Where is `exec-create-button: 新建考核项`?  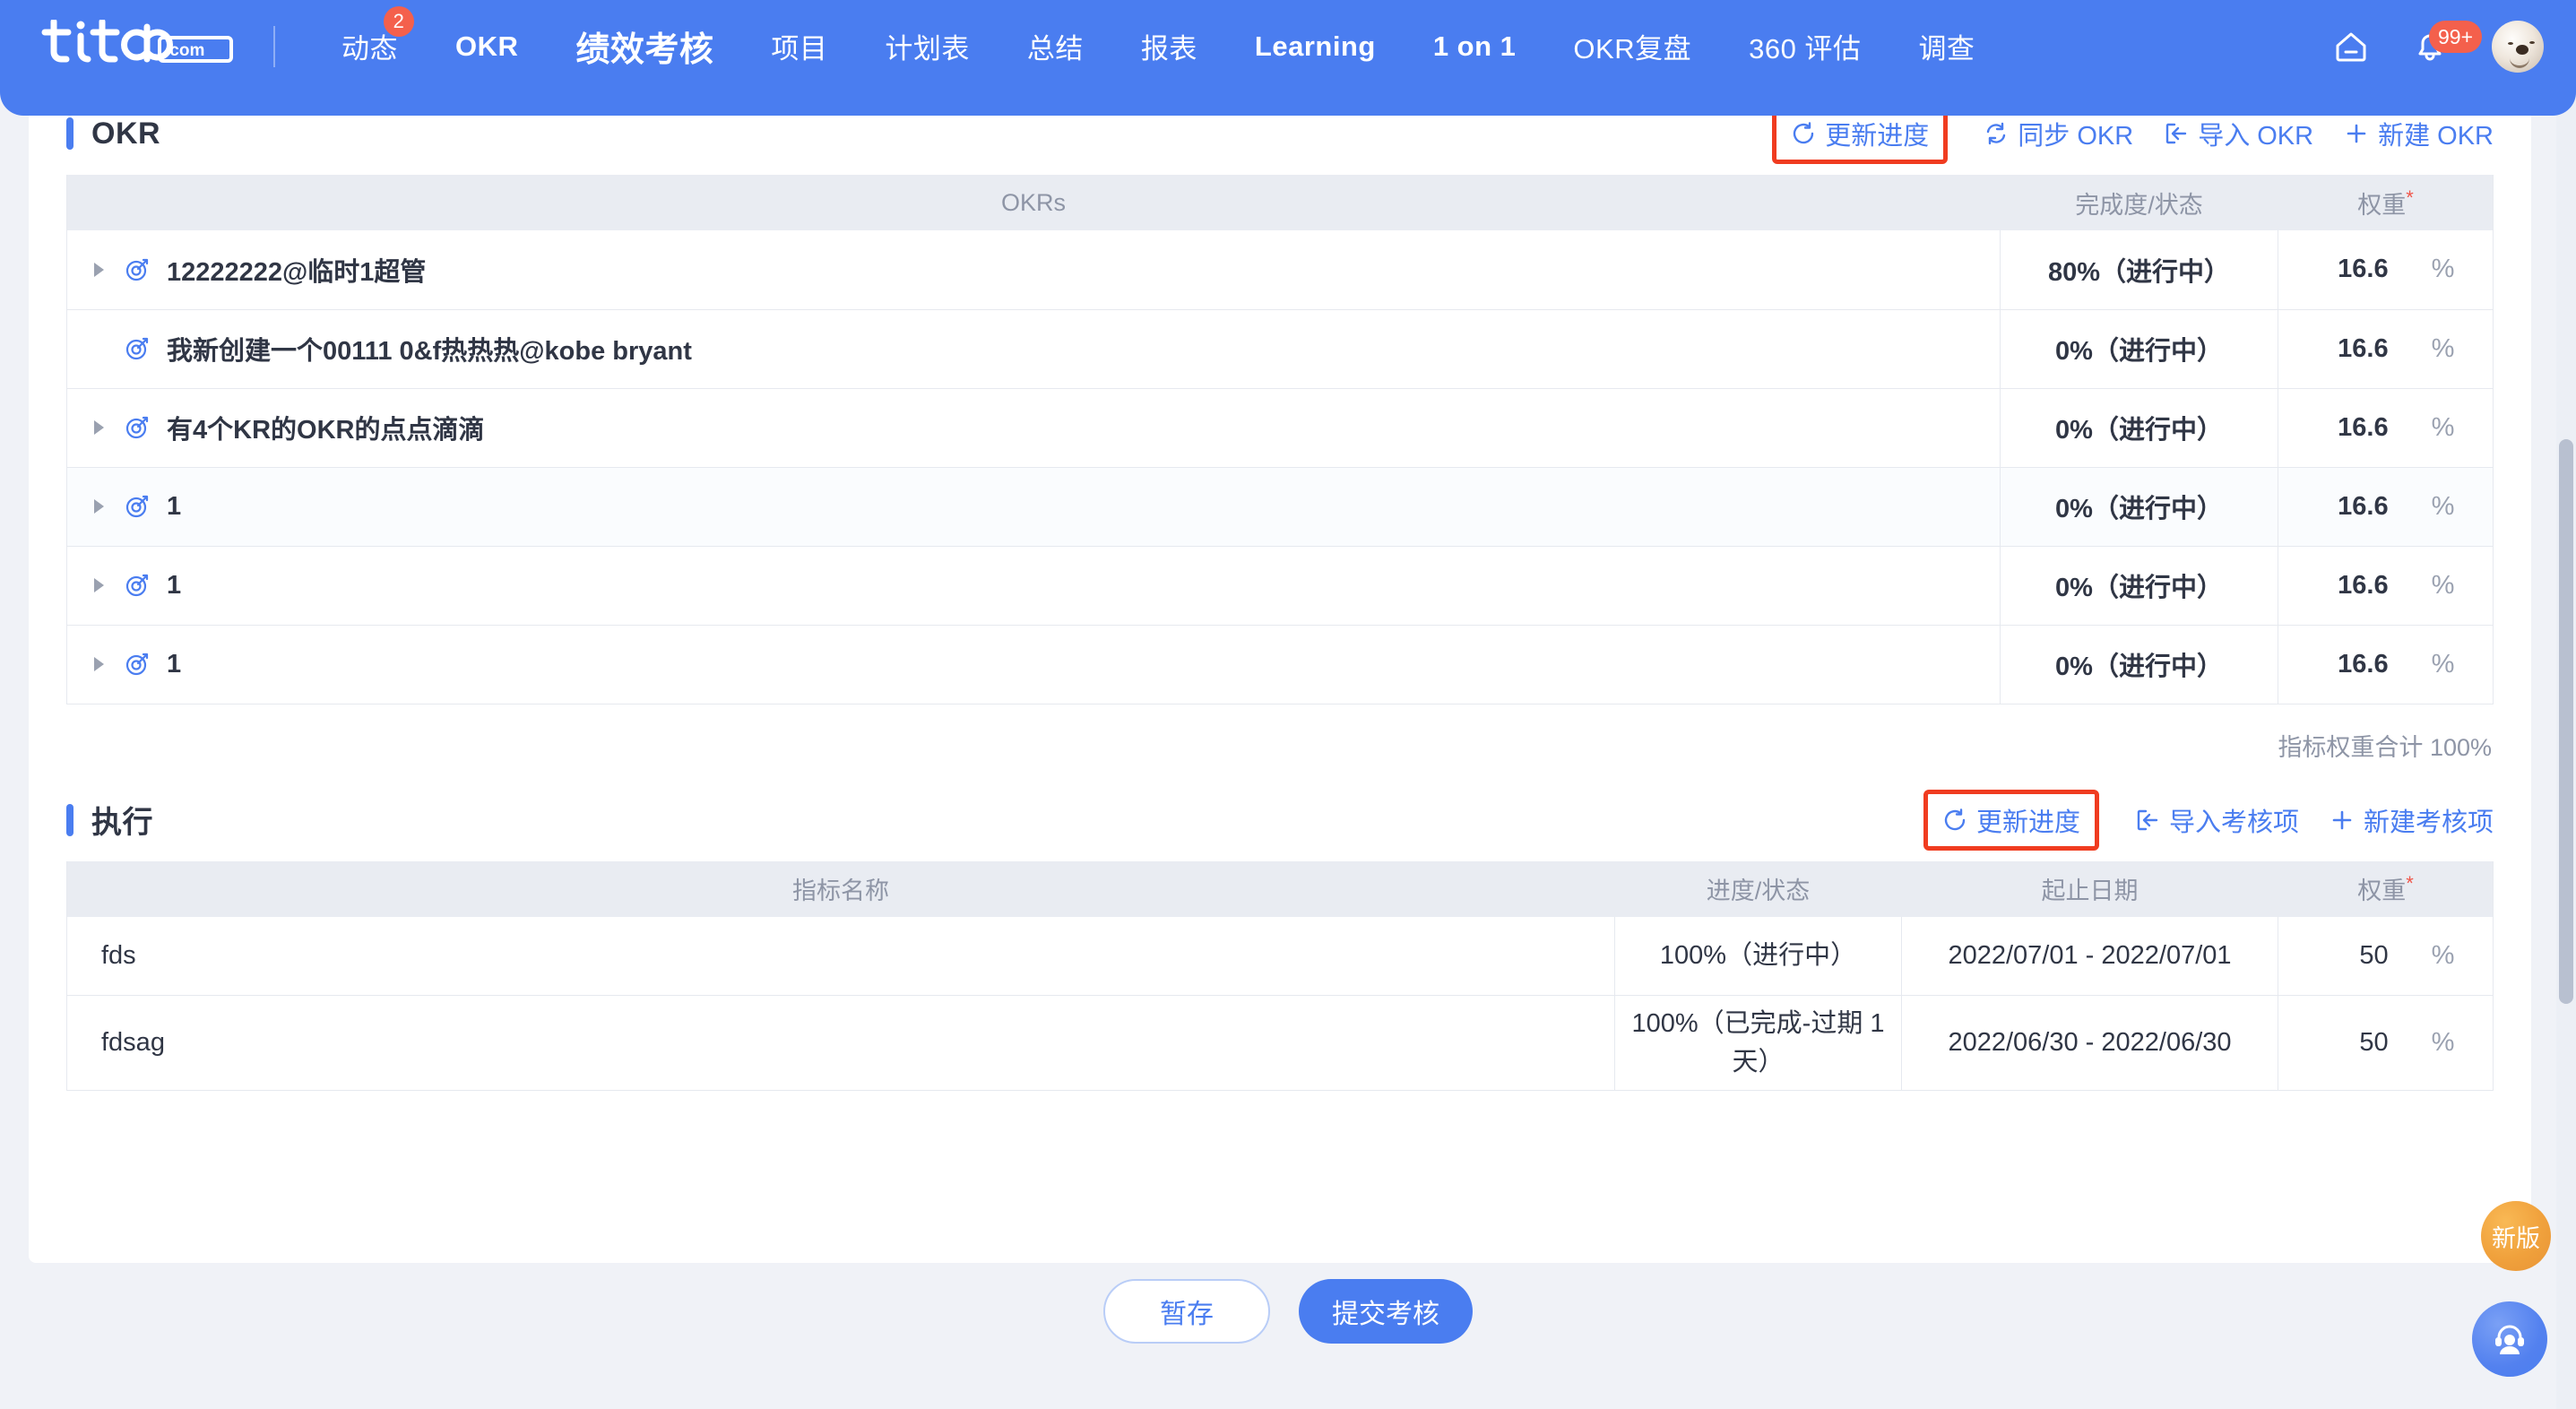
exec-create-button: 新建考核项 is located at coordinates (2412, 820).